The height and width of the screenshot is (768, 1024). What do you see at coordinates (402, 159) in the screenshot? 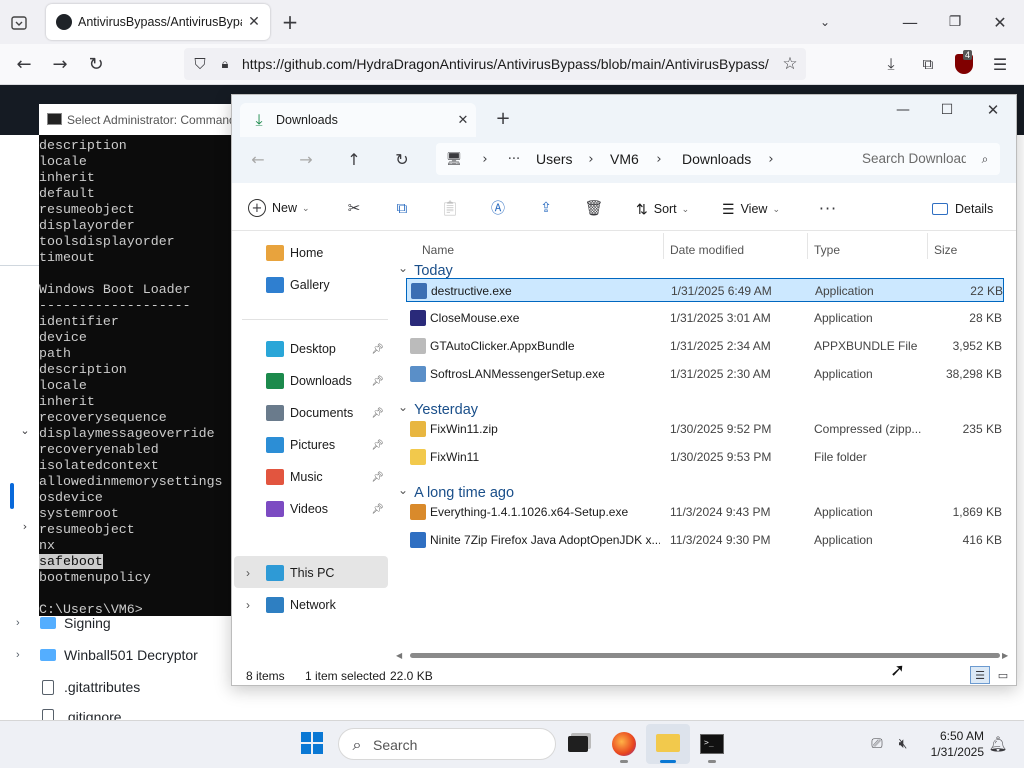
I see `refresh-icon: ↻` at bounding box center [402, 159].